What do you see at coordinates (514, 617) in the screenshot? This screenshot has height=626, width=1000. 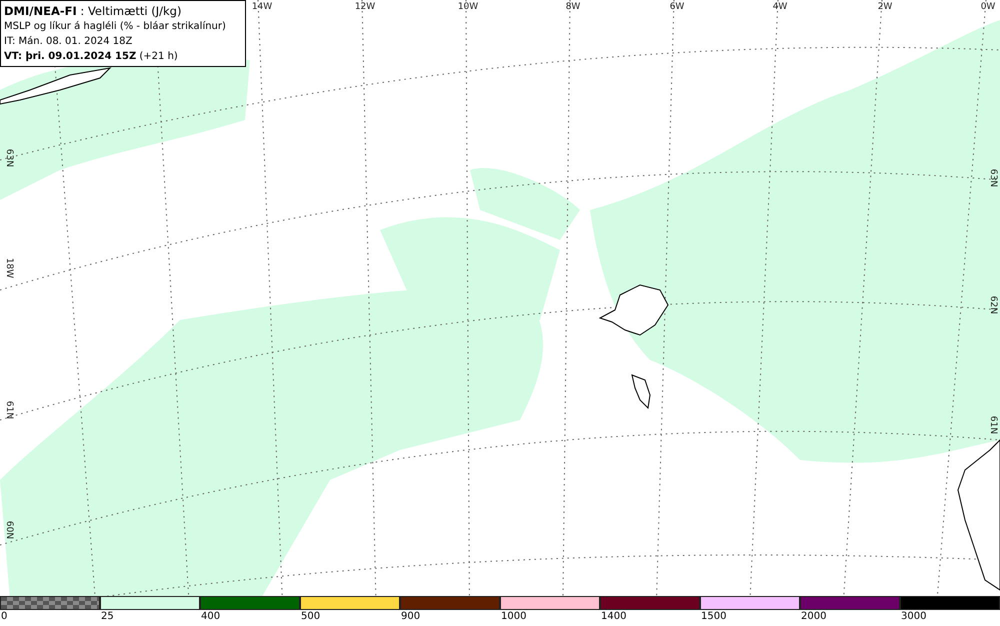 I see `legend-label: 1000` at bounding box center [514, 617].